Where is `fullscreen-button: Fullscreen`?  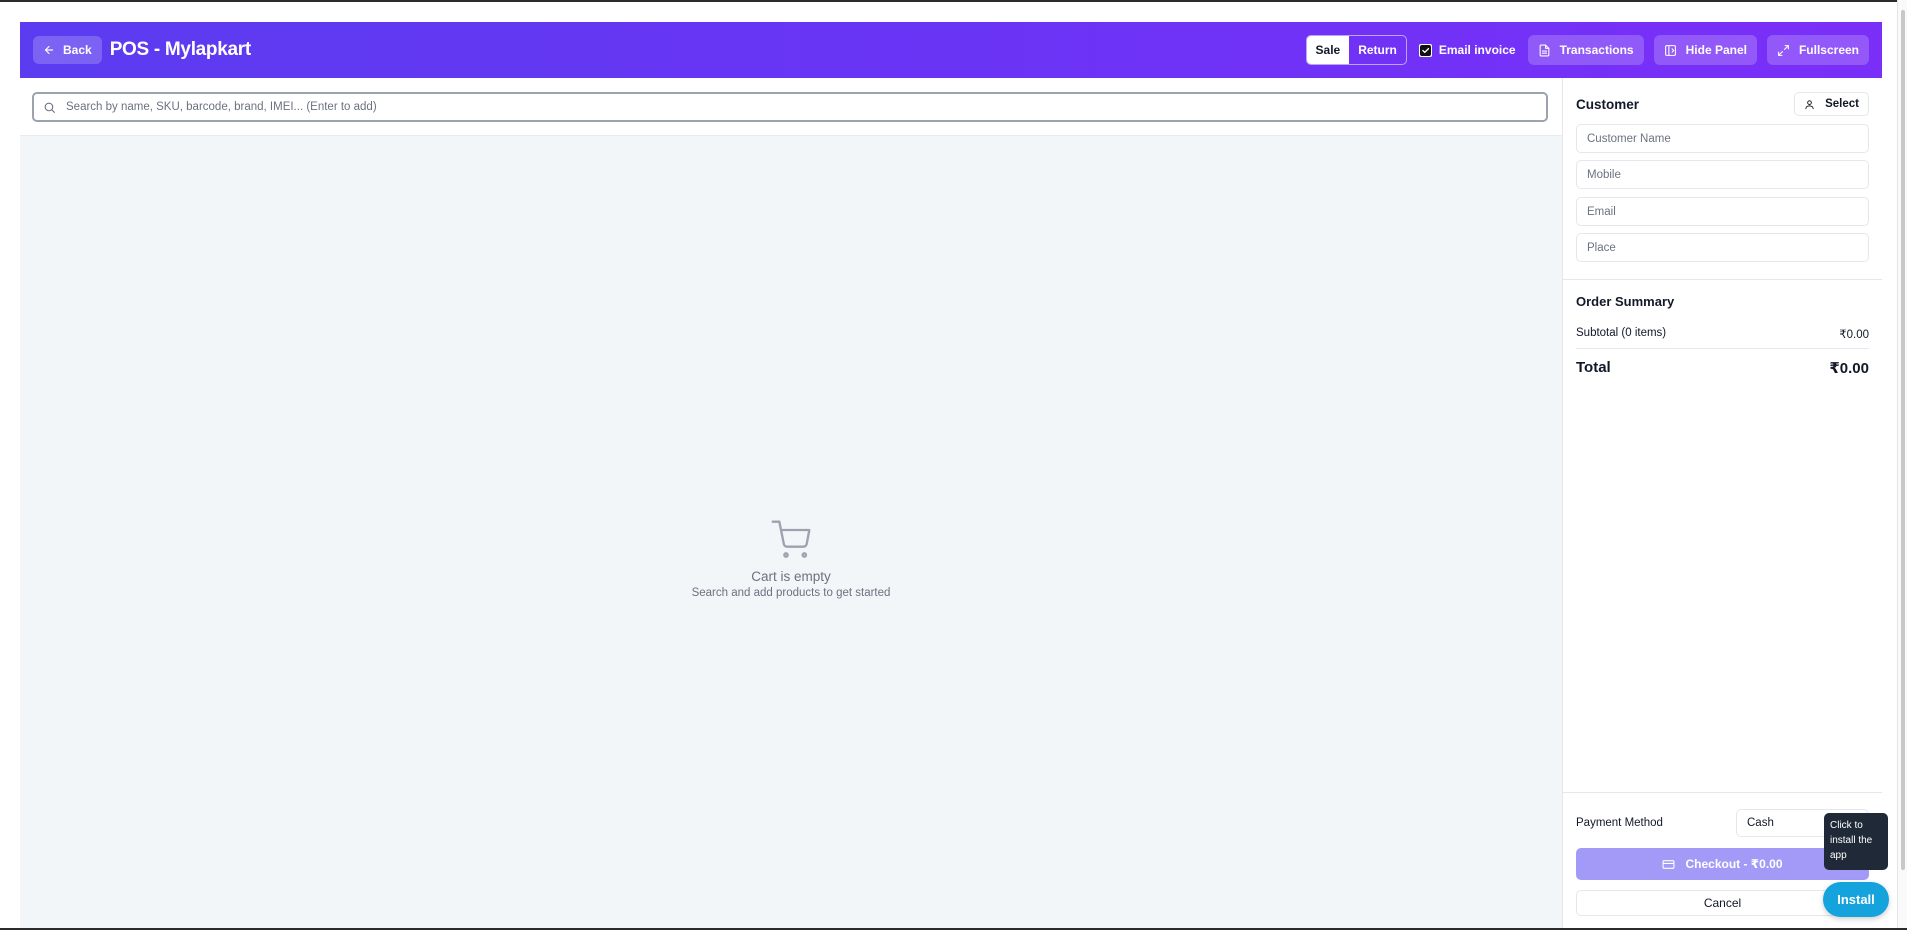
fullscreen-button: Fullscreen is located at coordinates (1817, 50).